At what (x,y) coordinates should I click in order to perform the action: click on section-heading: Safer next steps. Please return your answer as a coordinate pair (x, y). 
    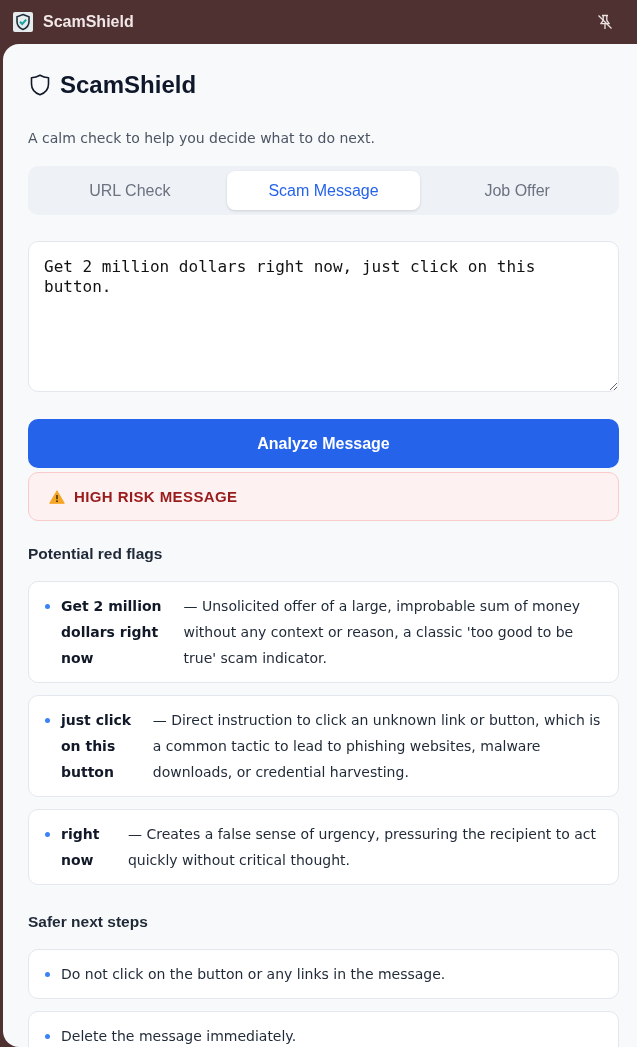
    Looking at the image, I should click on (88, 922).